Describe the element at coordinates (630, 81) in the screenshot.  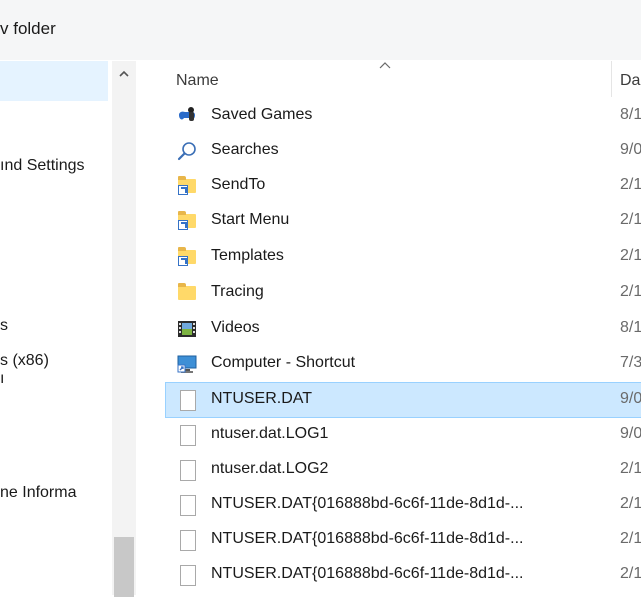
I see `column-header-date: Da` at that location.